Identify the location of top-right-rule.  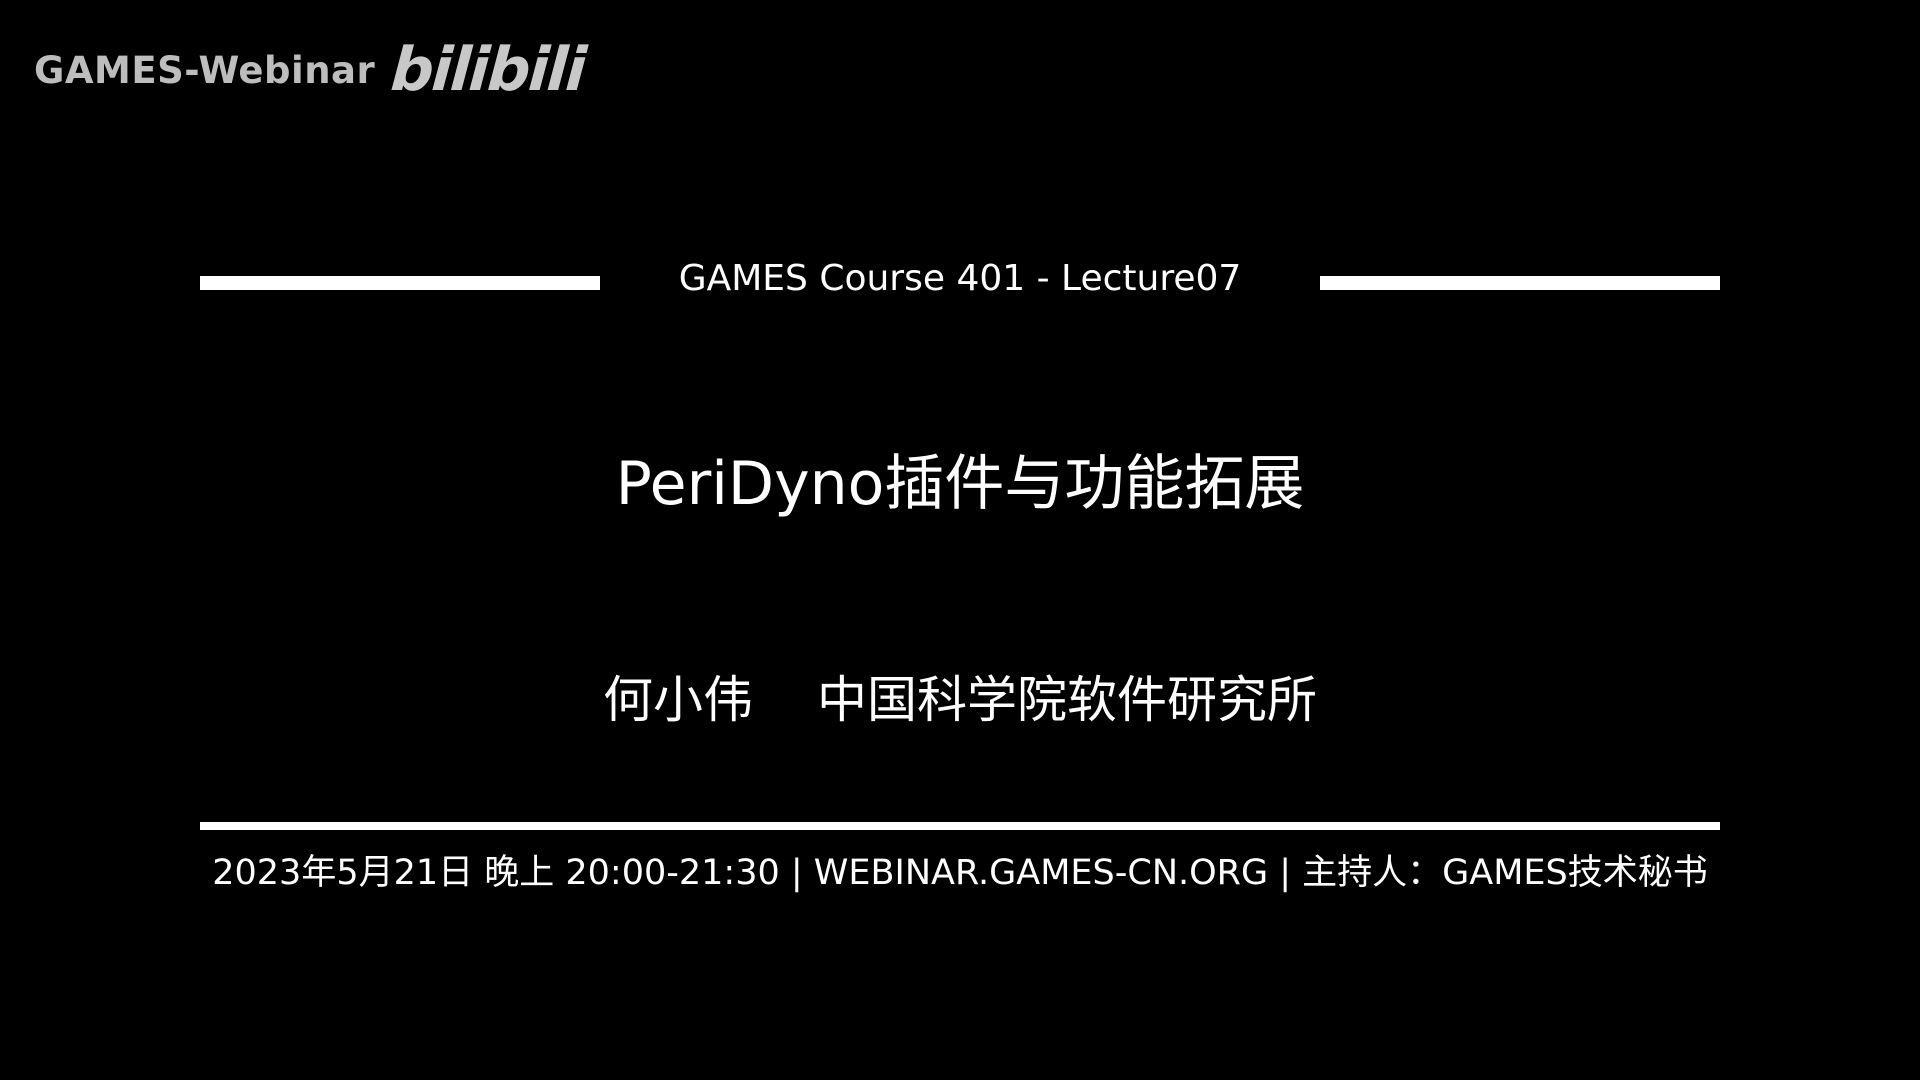
(1520, 283).